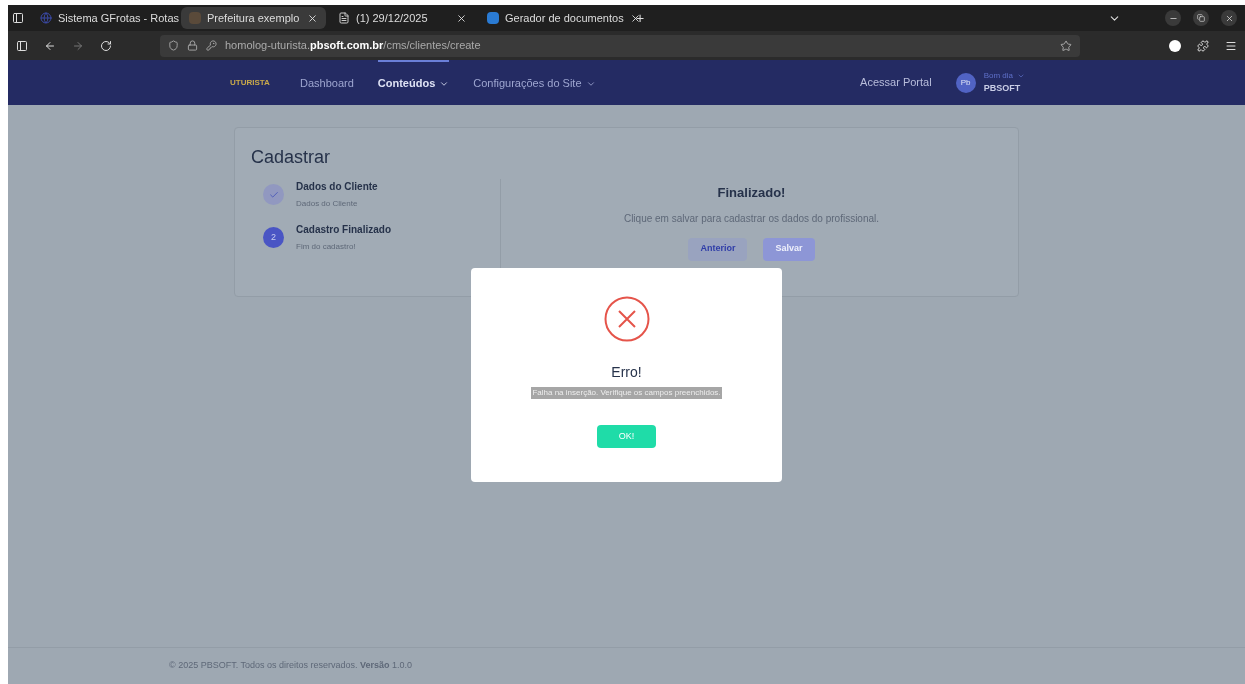 The width and height of the screenshot is (1245, 684). I want to click on shield-icon, so click(173, 45).